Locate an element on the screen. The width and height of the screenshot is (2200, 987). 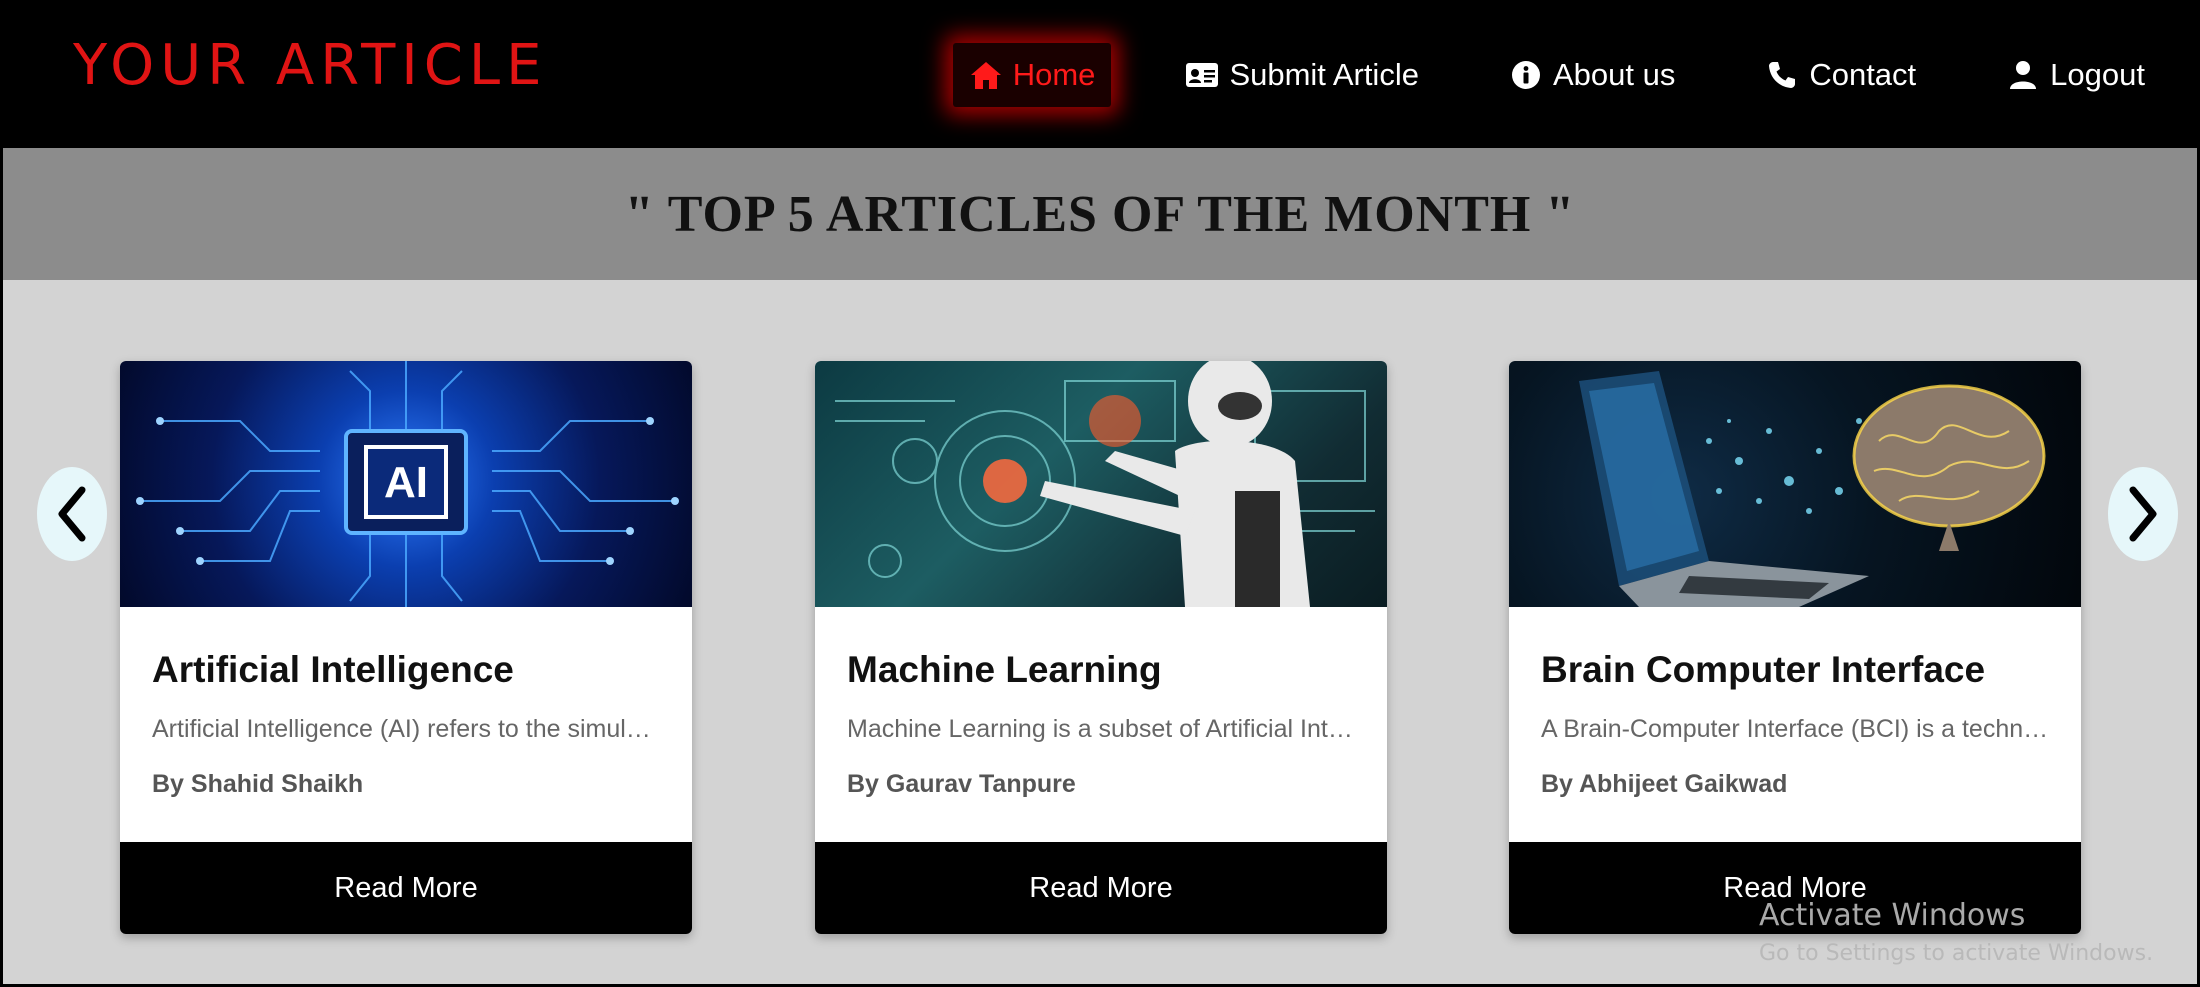
nav-about-us: About us is located at coordinates (1592, 75).